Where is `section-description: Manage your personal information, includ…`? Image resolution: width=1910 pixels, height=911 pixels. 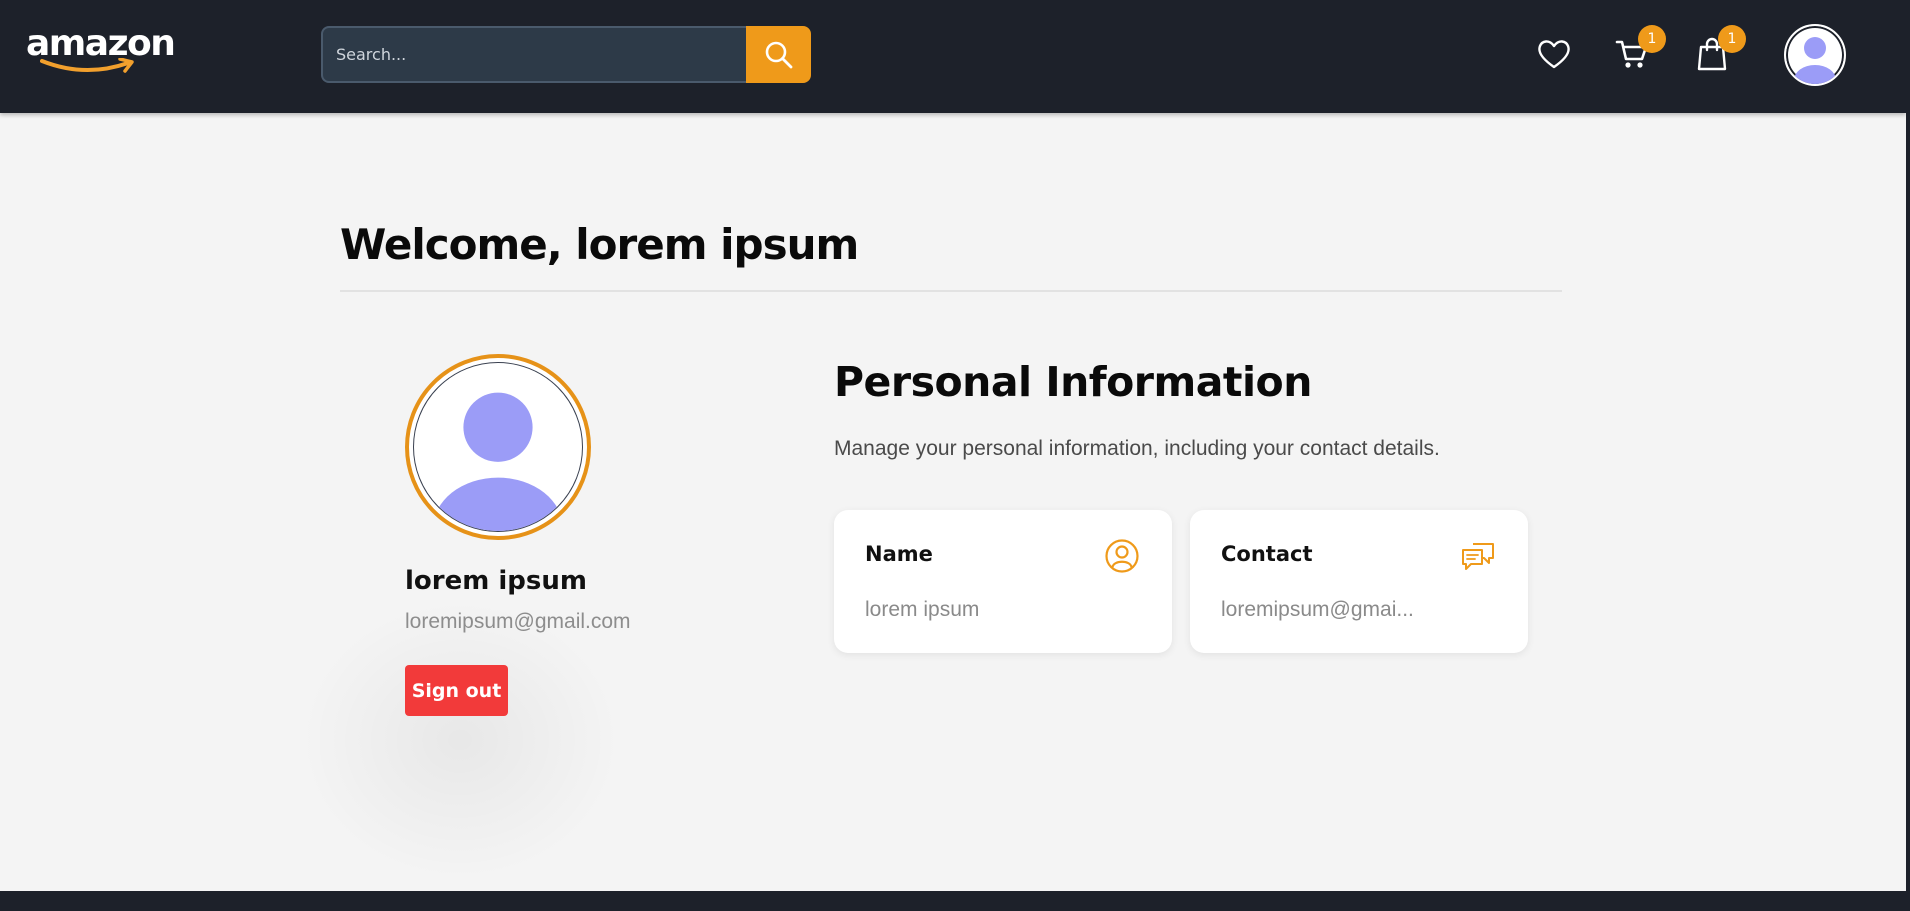
section-description: Manage your personal information, includ… is located at coordinates (1137, 448).